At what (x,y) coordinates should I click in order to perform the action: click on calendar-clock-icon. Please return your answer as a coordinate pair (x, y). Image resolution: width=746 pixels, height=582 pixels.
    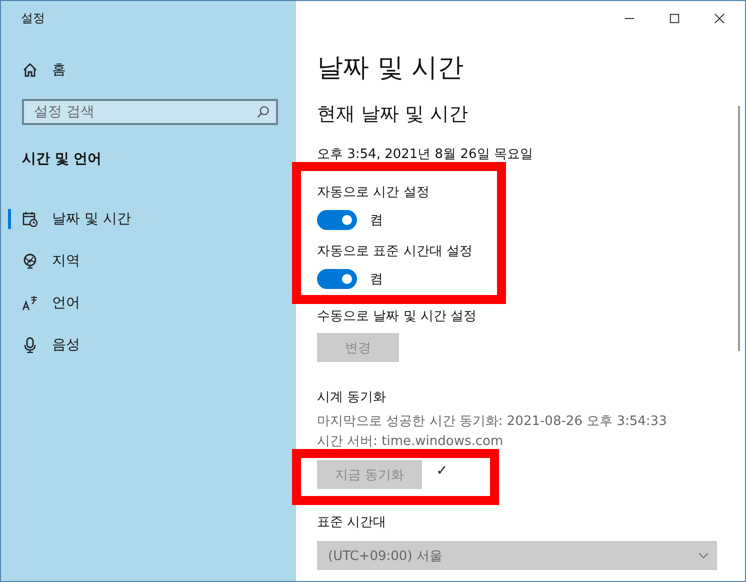
    Looking at the image, I should click on (30, 219).